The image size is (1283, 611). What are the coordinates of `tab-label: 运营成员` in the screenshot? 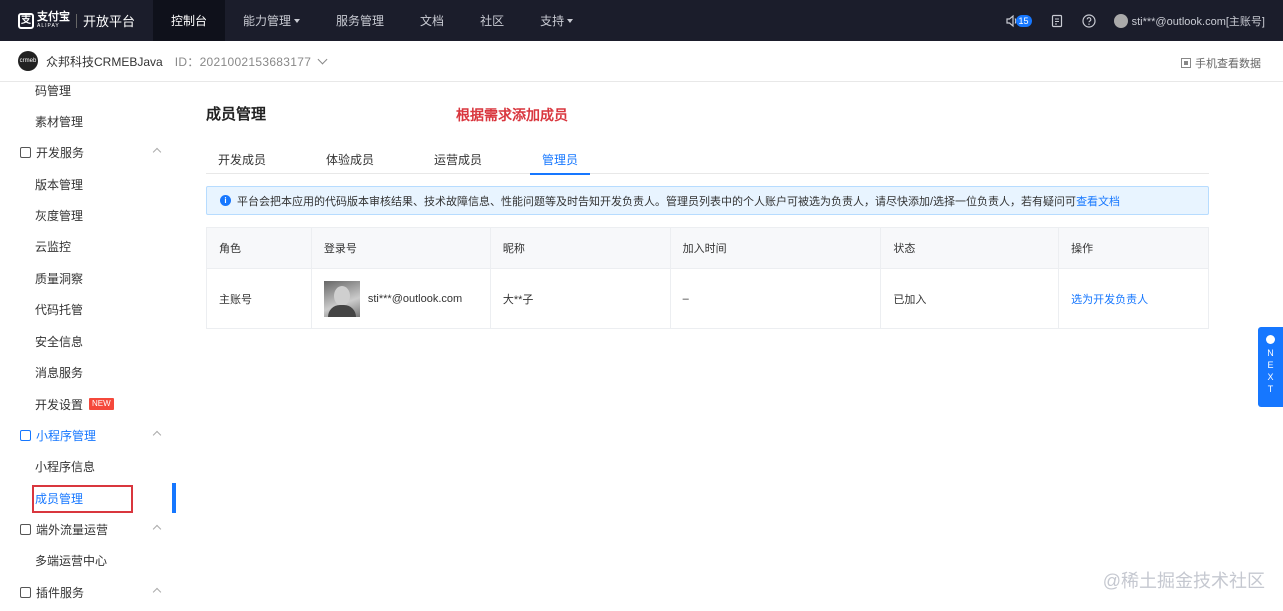 It's located at (458, 159).